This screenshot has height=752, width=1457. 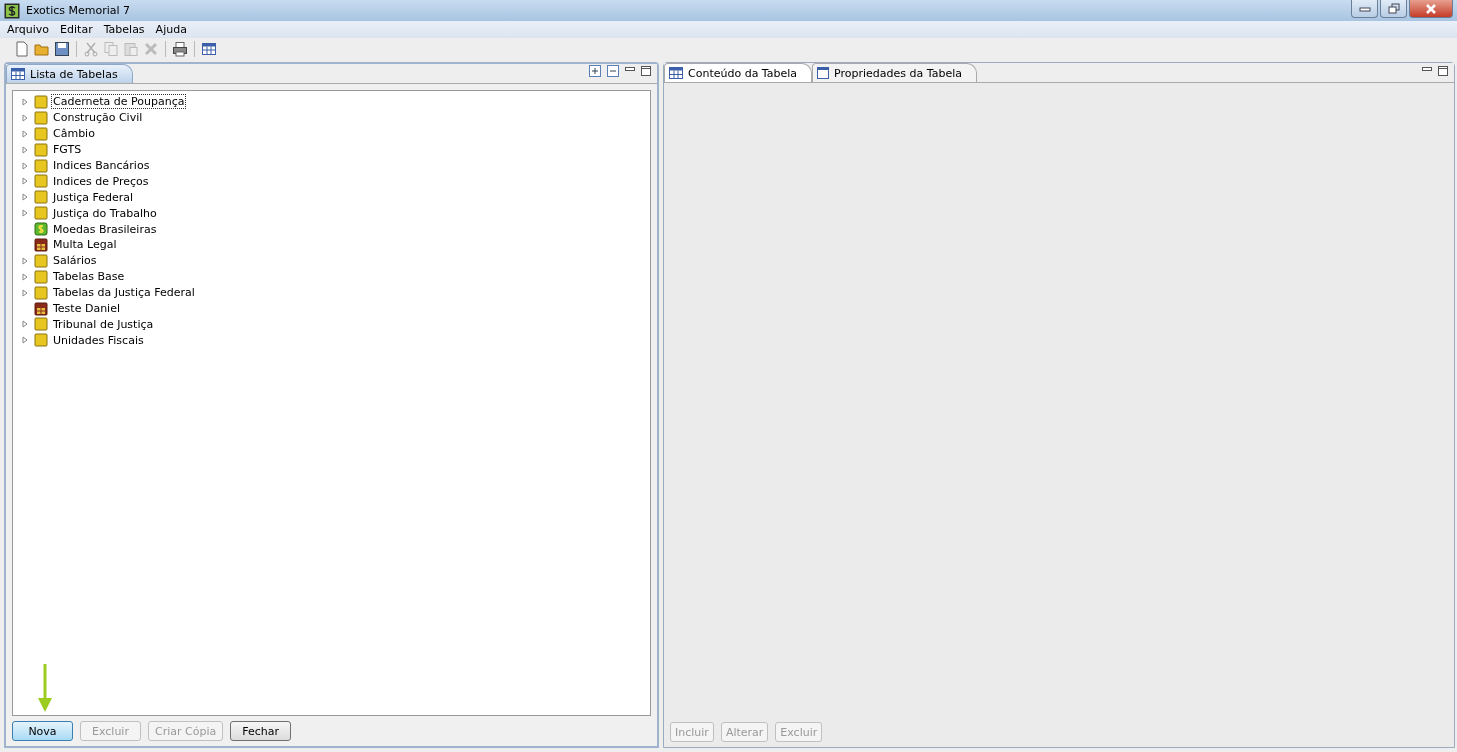 What do you see at coordinates (74, 134) in the screenshot?
I see `tree-item: Câmbio` at bounding box center [74, 134].